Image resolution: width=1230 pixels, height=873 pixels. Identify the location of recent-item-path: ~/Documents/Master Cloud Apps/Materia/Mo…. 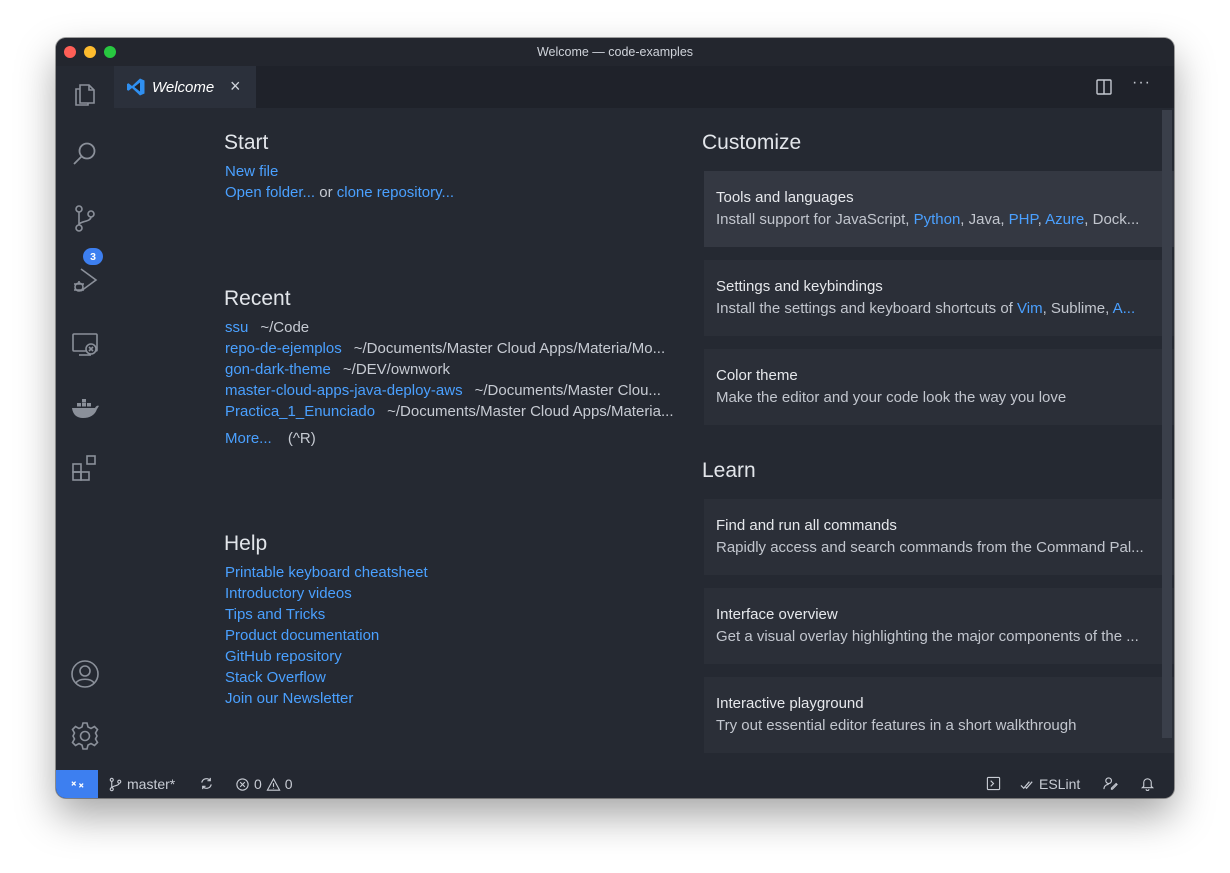
(509, 348).